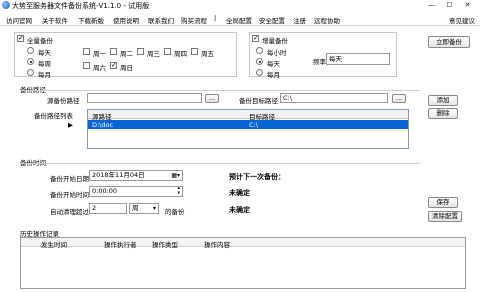 This screenshot has height=292, width=480. What do you see at coordinates (136, 191) in the screenshot?
I see `start-time-input: 0:00:00 ▴ ▾` at bounding box center [136, 191].